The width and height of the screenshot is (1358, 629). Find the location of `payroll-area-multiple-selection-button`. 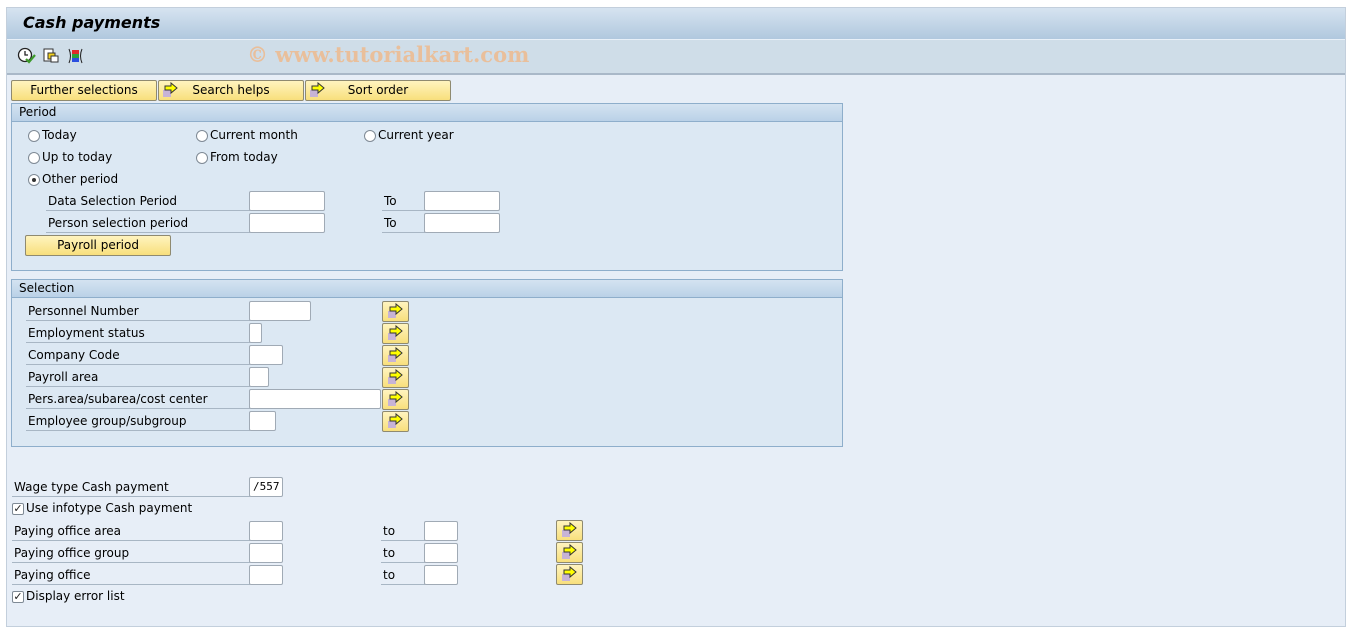

payroll-area-multiple-selection-button is located at coordinates (395, 377).